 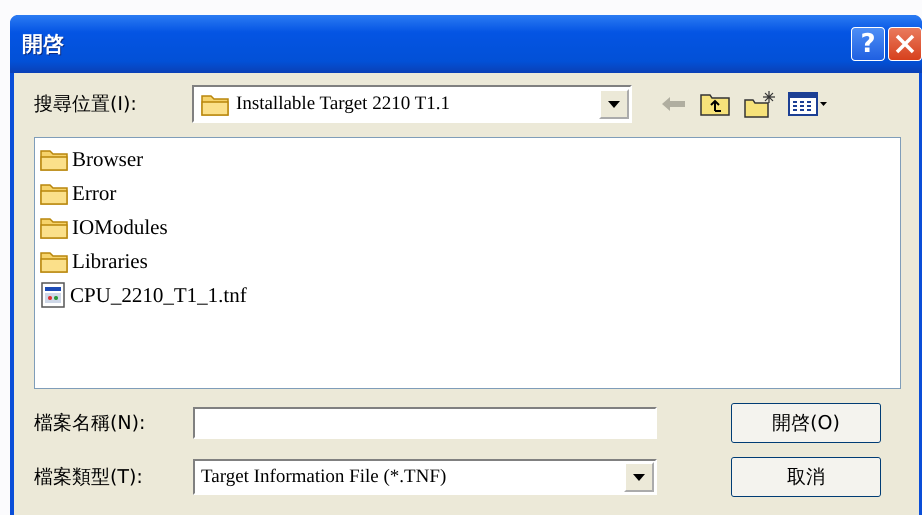 What do you see at coordinates (43, 44) in the screenshot?
I see `window-title: 開啓` at bounding box center [43, 44].